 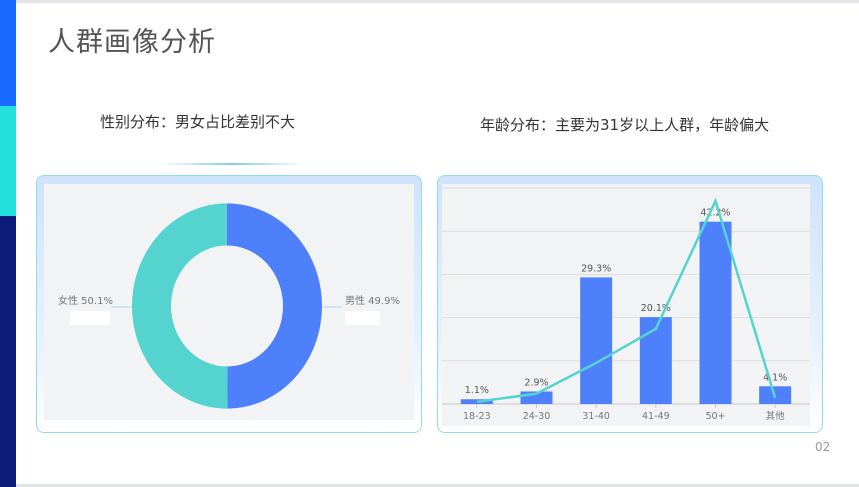 What do you see at coordinates (537, 416) in the screenshot?
I see `x-tick-label: 24-30` at bounding box center [537, 416].